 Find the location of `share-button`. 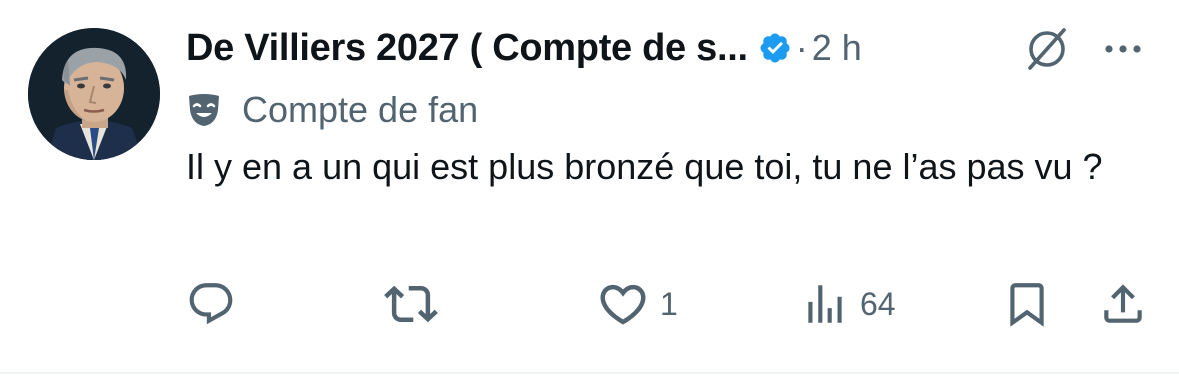

share-button is located at coordinates (1123, 304).